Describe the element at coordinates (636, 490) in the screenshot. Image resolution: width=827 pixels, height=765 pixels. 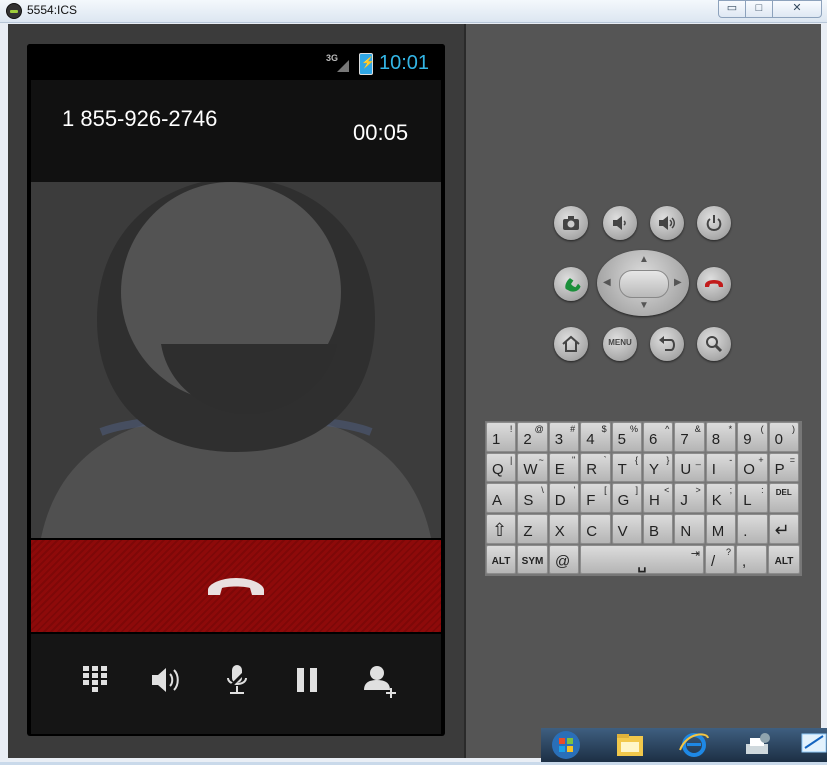
I see `key-alt-label: ]` at that location.